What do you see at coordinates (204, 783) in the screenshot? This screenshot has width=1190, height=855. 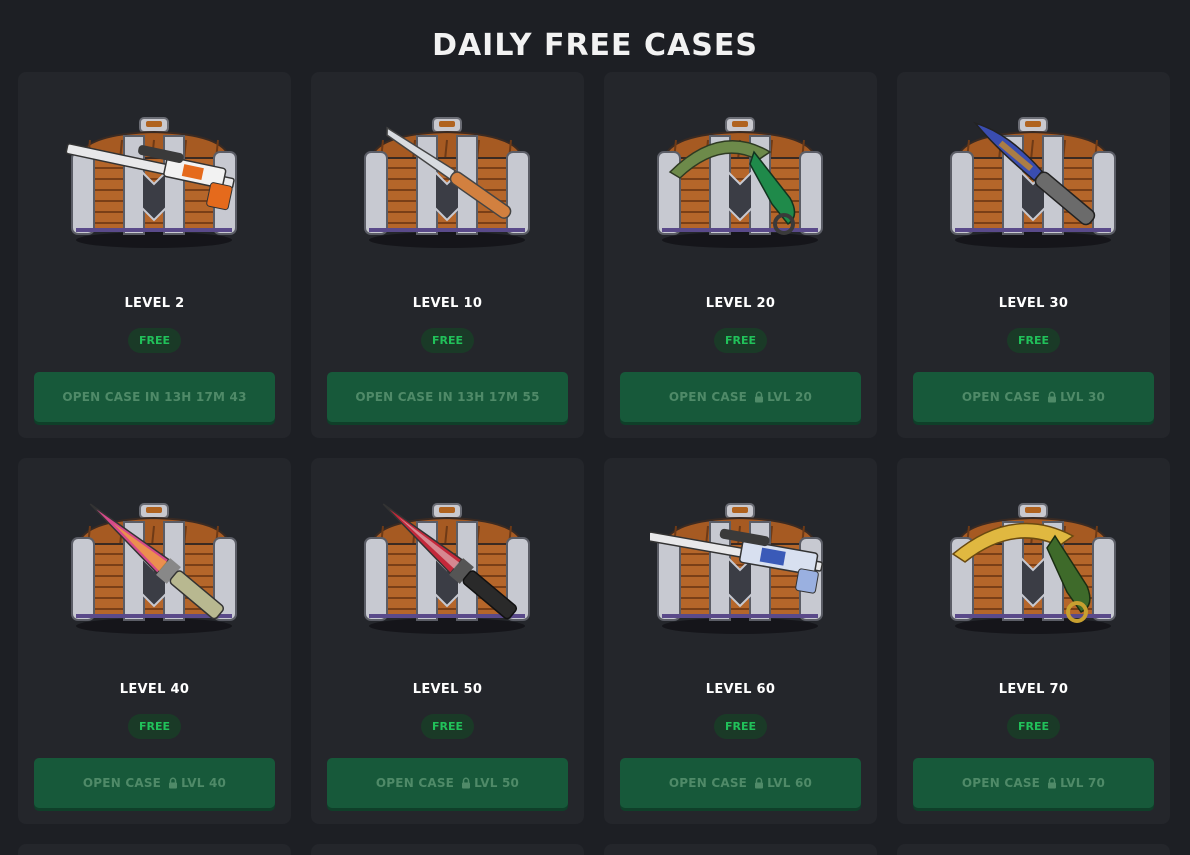 I see `level-requirement-label: LVL 40` at bounding box center [204, 783].